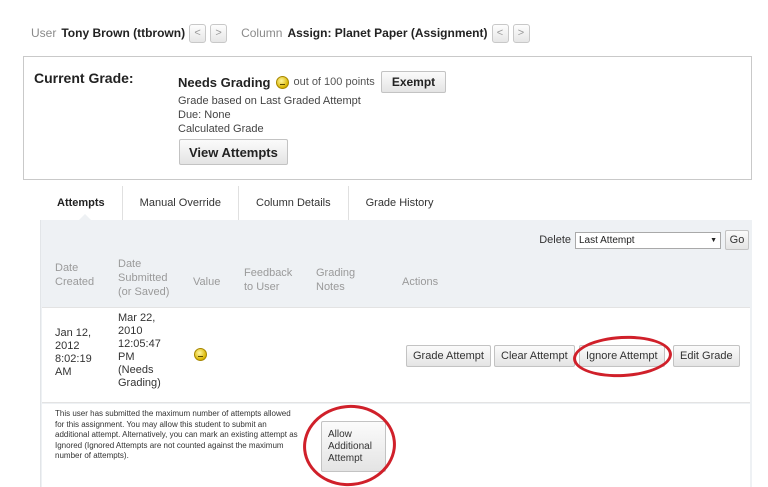  I want to click on next-user-button: >, so click(219, 33).